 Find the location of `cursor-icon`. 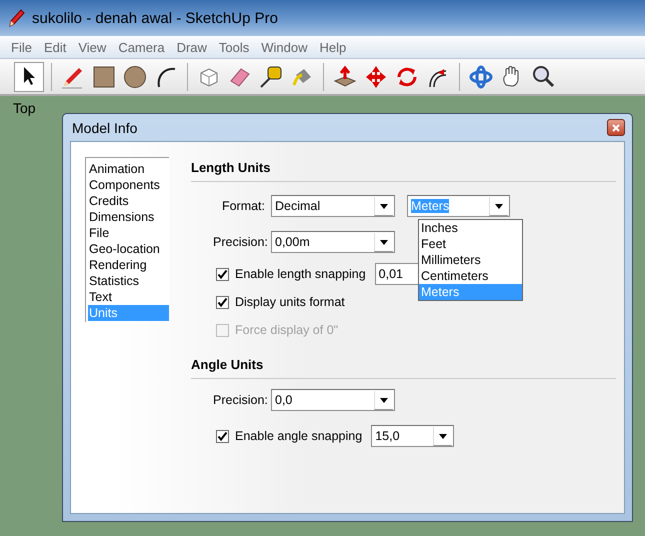

cursor-icon is located at coordinates (29, 77).